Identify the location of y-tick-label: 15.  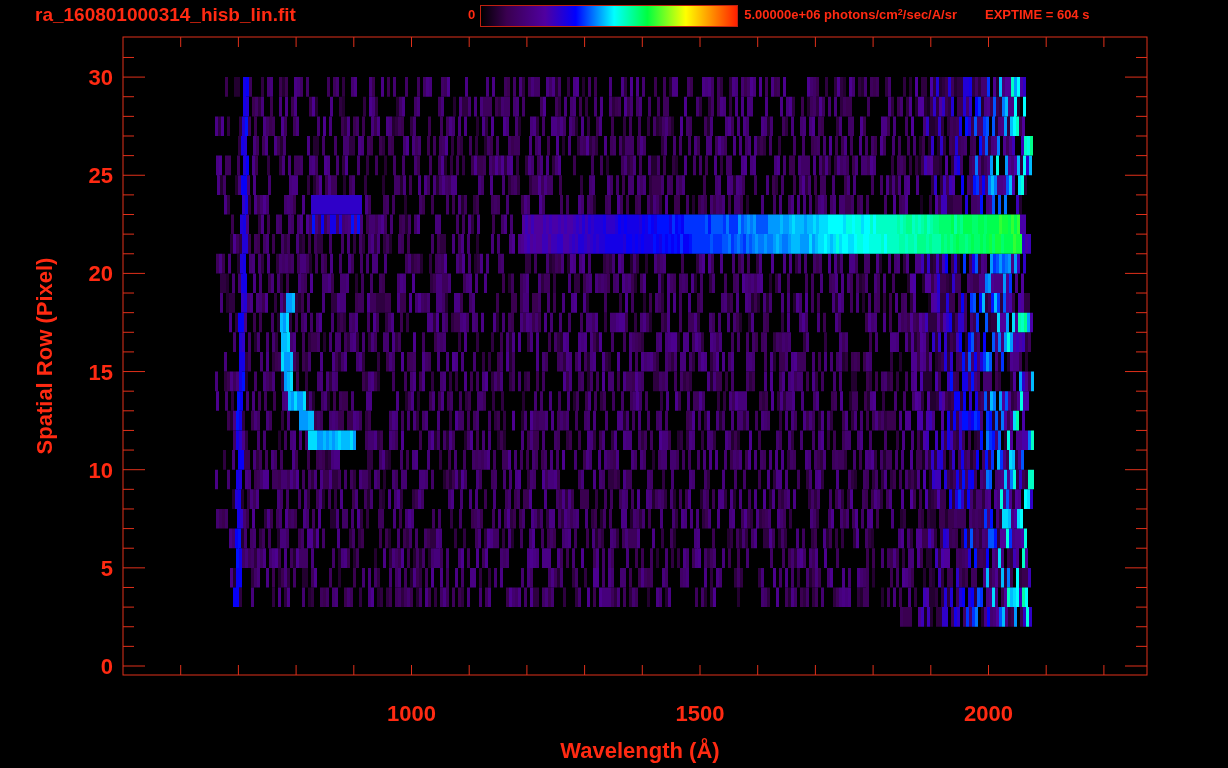
(100, 372).